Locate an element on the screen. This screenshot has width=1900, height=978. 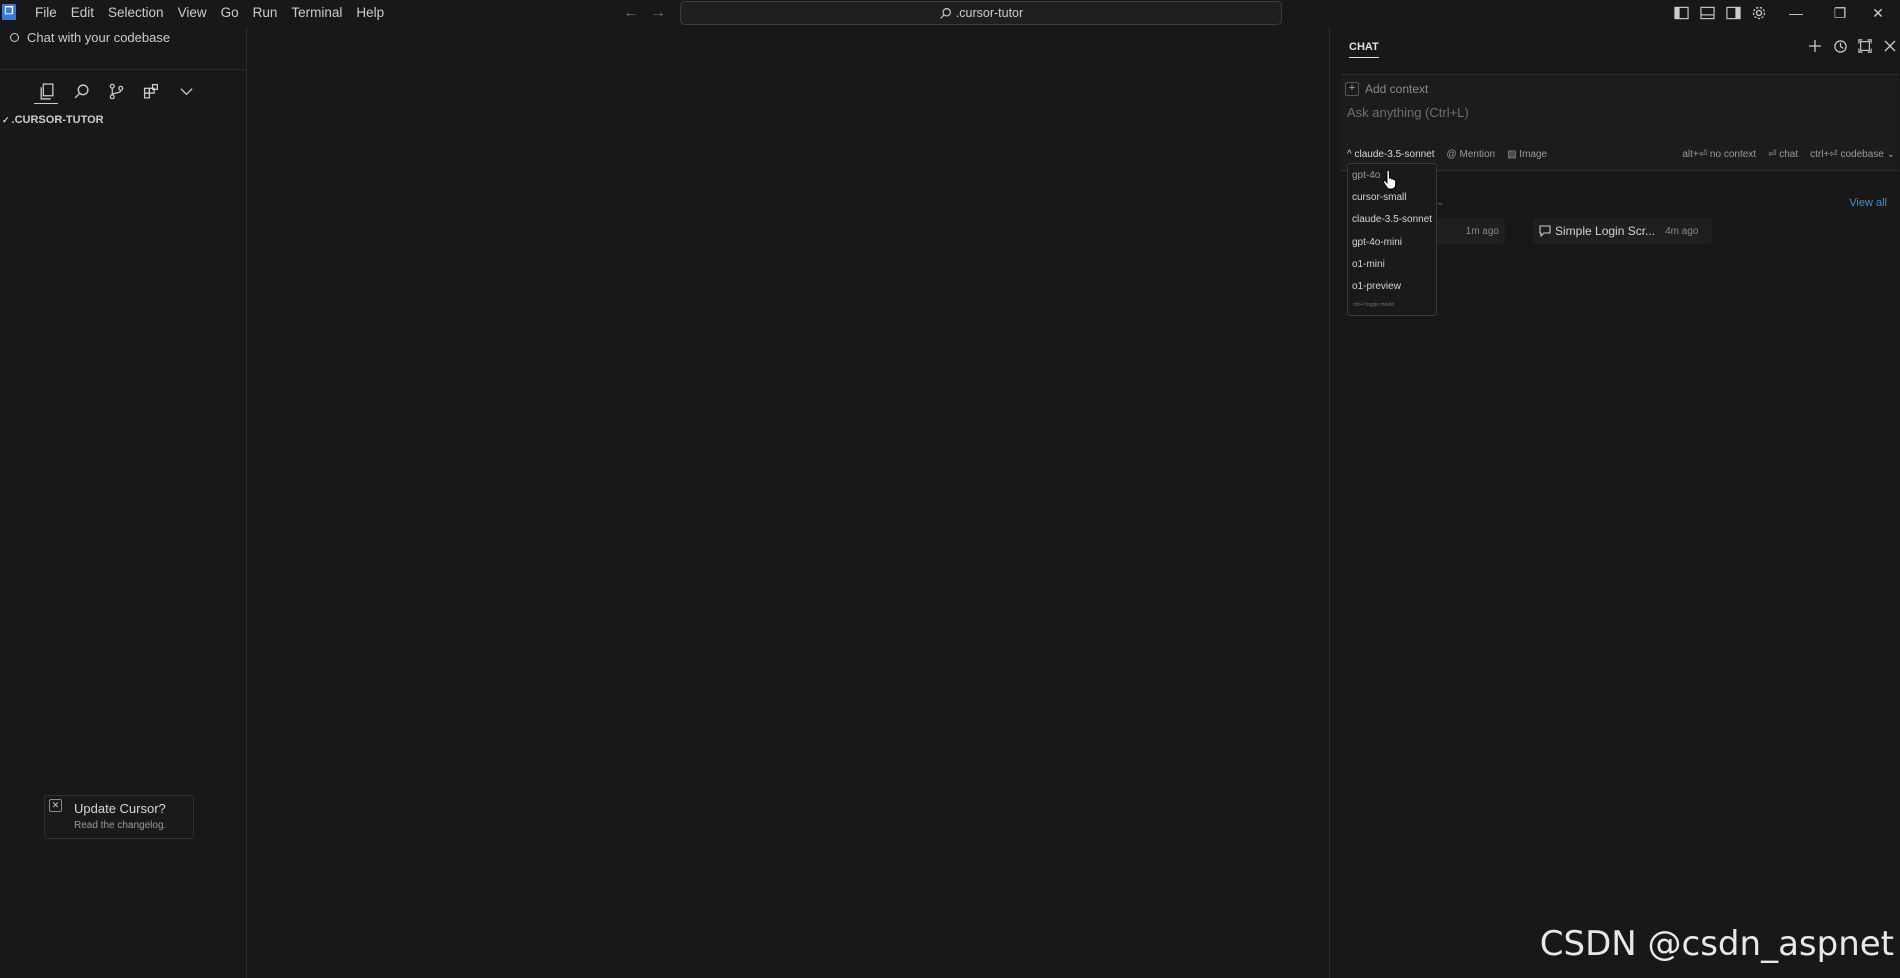
hand-pointer-icon is located at coordinates (1390, 180).